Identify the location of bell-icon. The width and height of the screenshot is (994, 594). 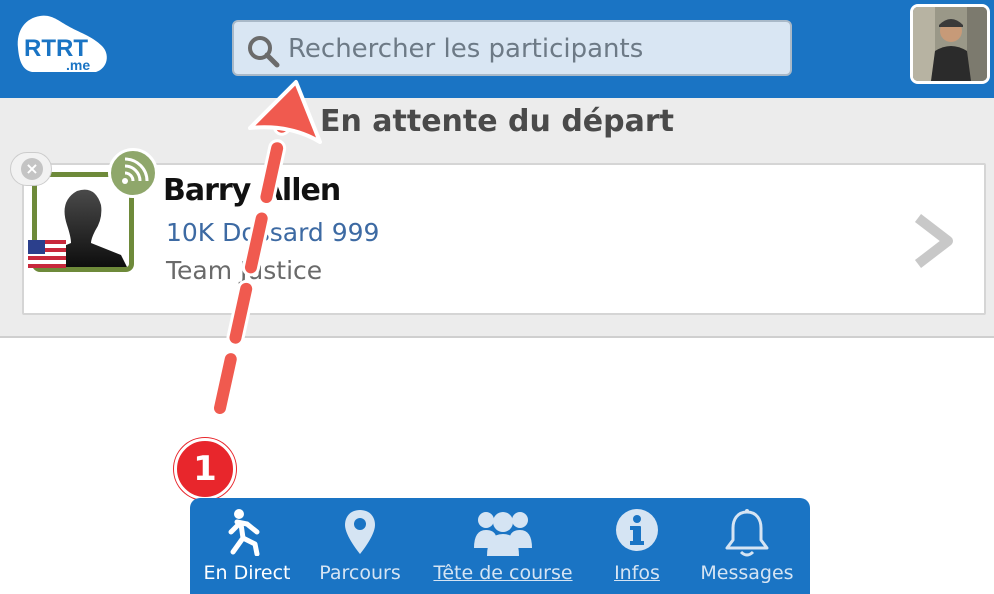
(747, 535).